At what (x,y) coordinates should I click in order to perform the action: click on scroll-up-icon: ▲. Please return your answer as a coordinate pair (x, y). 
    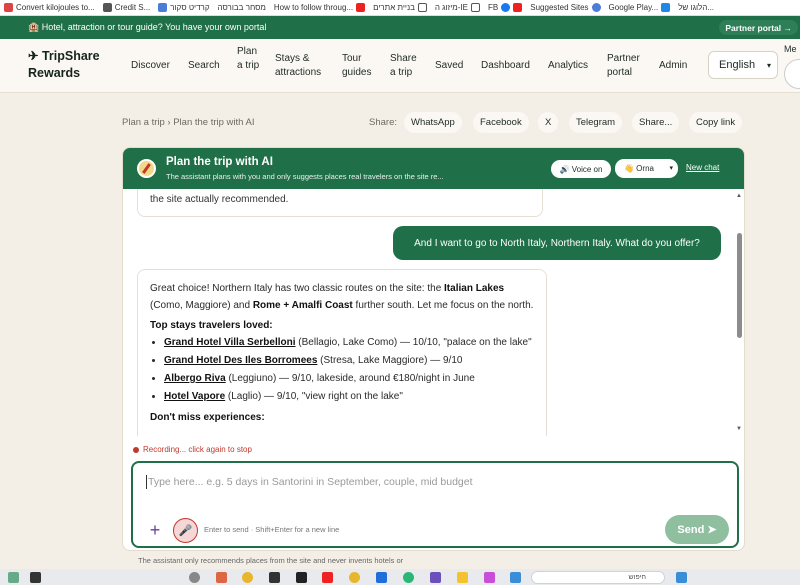
    Looking at the image, I should click on (739, 196).